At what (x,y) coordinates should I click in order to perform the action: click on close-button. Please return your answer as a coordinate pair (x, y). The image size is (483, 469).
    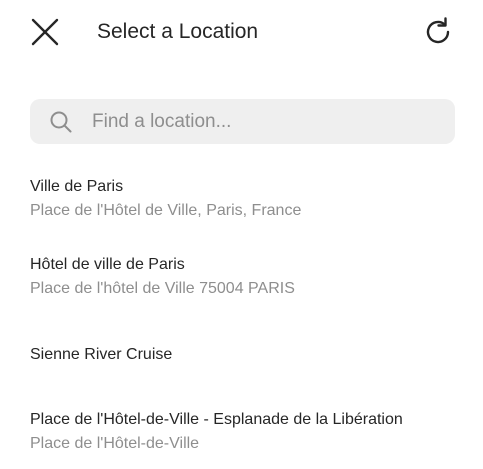
    Looking at the image, I should click on (45, 32).